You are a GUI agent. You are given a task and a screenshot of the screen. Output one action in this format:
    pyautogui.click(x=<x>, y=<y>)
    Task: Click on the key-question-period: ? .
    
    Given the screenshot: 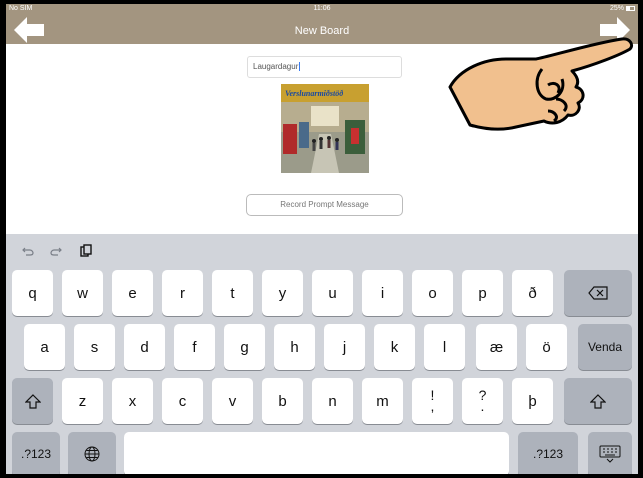 What is the action you would take?
    pyautogui.click(x=482, y=401)
    